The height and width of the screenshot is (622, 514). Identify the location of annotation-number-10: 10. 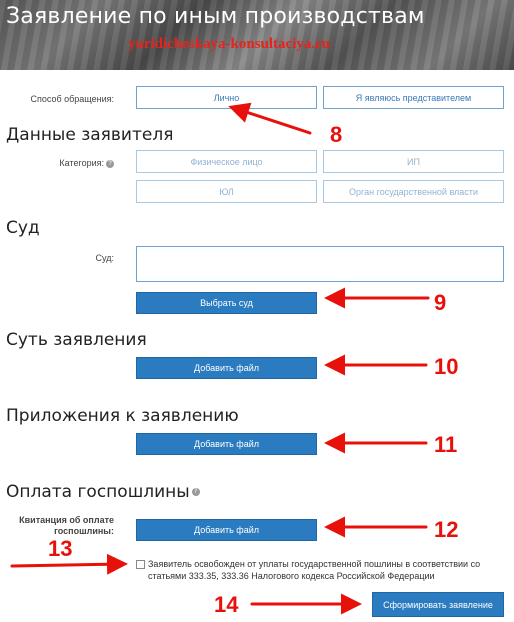
(446, 366).